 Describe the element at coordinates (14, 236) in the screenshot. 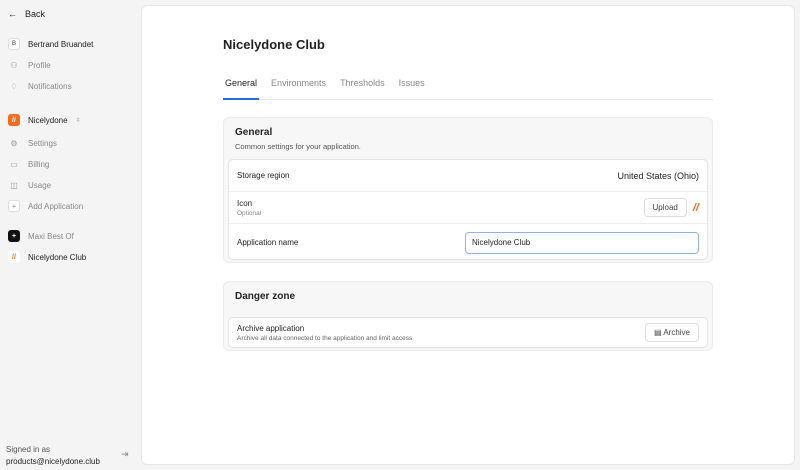

I see `maxi-app-icon: +` at that location.